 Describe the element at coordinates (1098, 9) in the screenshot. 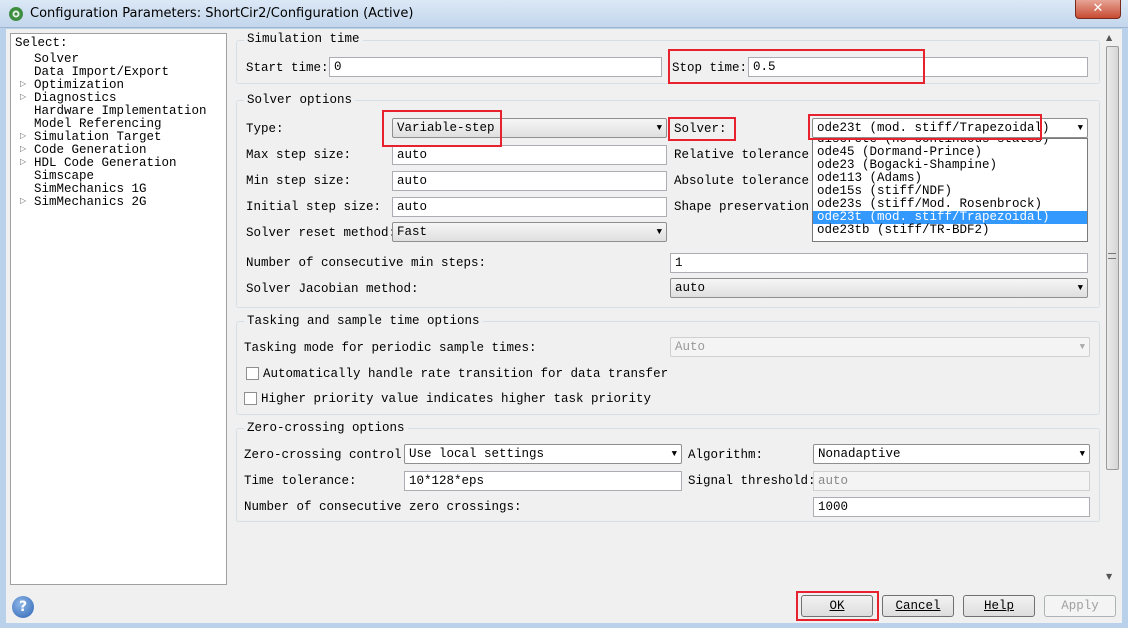

I see `close-window-button: ✕` at that location.